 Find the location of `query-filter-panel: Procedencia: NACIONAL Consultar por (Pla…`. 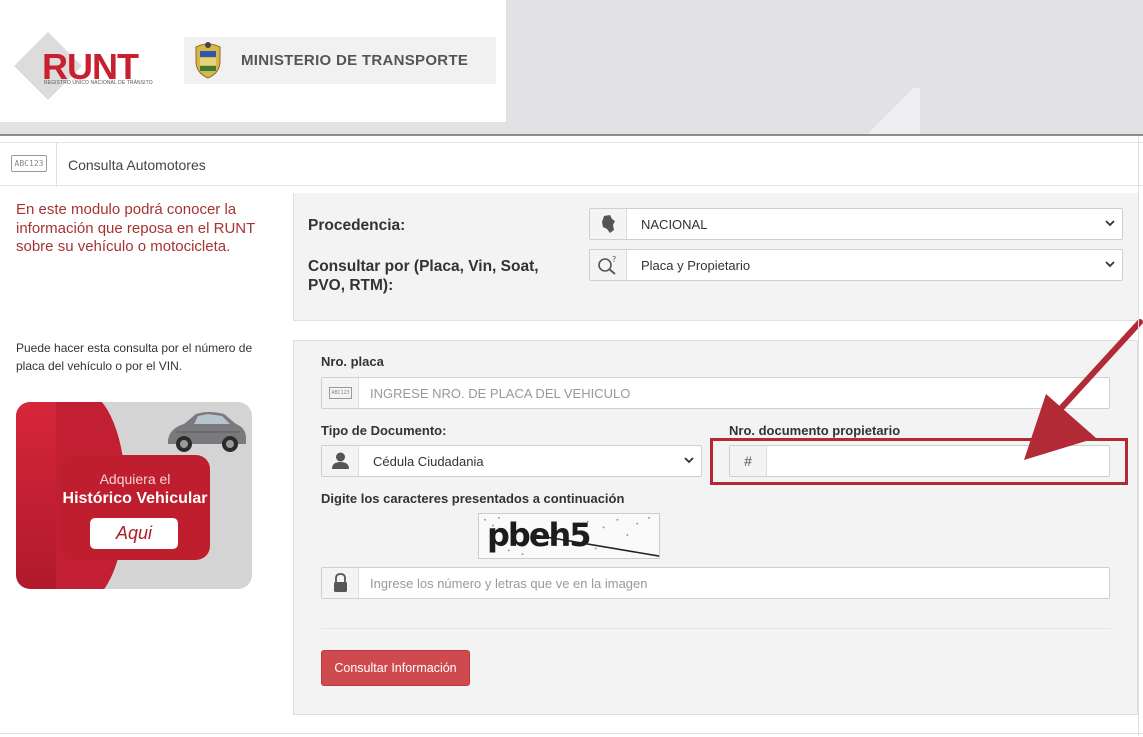

query-filter-panel: Procedencia: NACIONAL Consultar por (Pla… is located at coordinates (715, 257).